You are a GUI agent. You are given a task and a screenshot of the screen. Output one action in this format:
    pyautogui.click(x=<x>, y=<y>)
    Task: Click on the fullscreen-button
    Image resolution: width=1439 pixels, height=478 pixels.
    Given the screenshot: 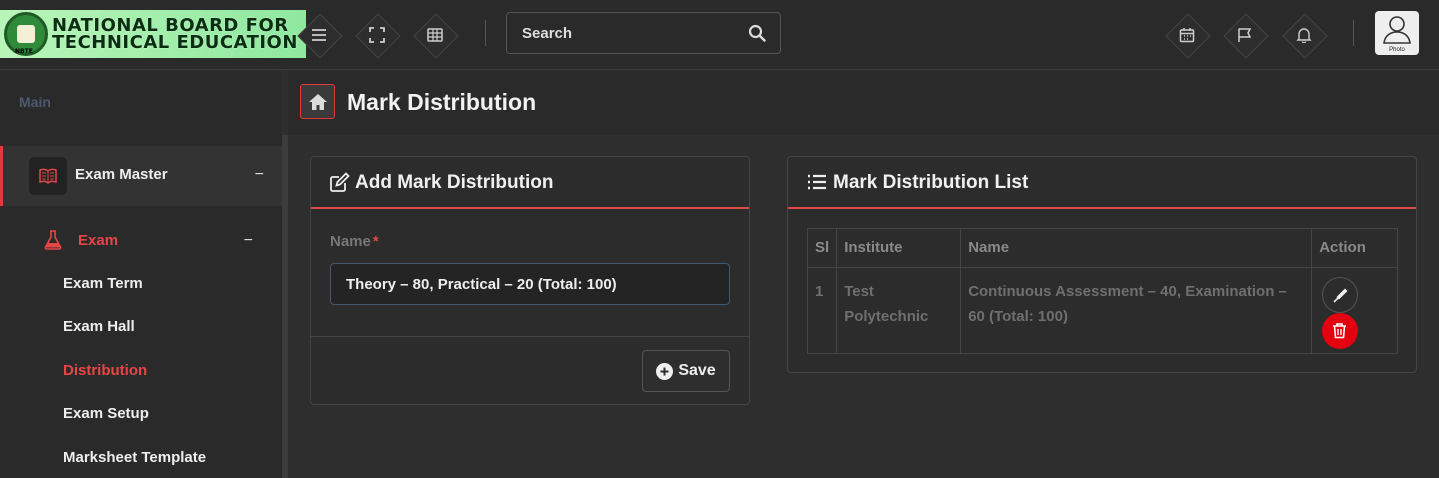 What is the action you would take?
    pyautogui.click(x=377, y=35)
    